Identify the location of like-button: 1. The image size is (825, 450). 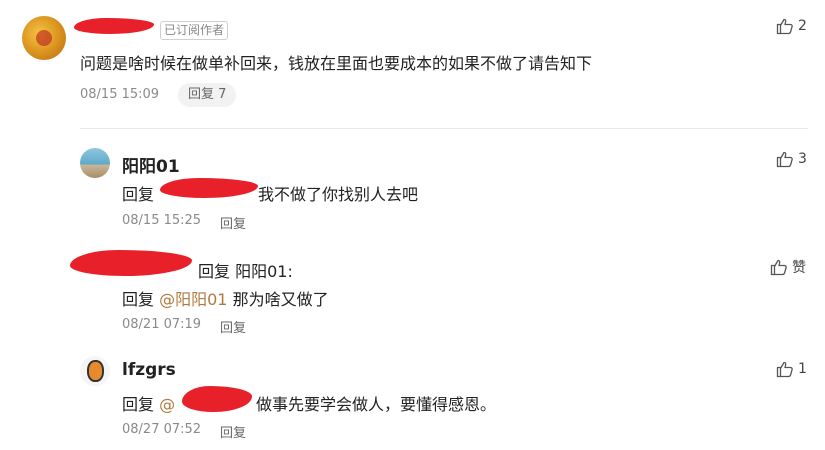
(791, 369).